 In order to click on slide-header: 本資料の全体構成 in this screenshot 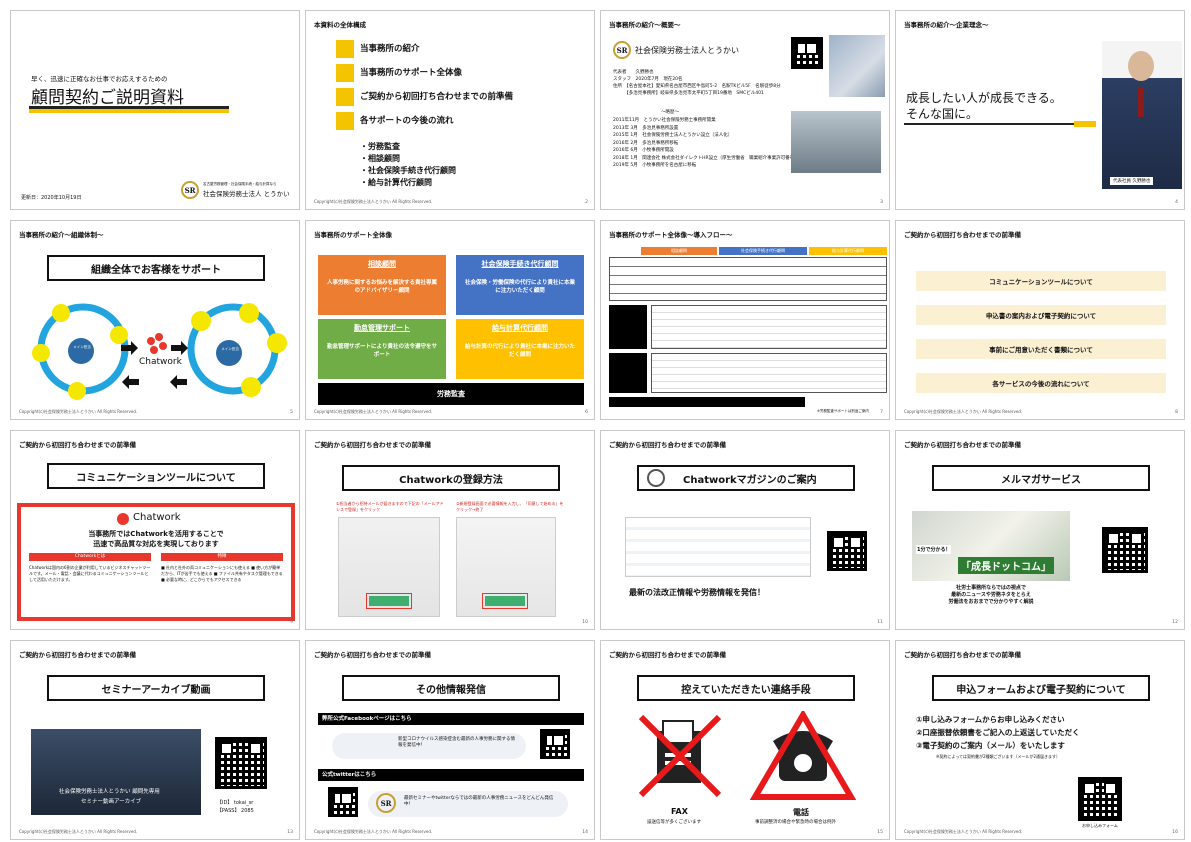, I will do `click(340, 25)`.